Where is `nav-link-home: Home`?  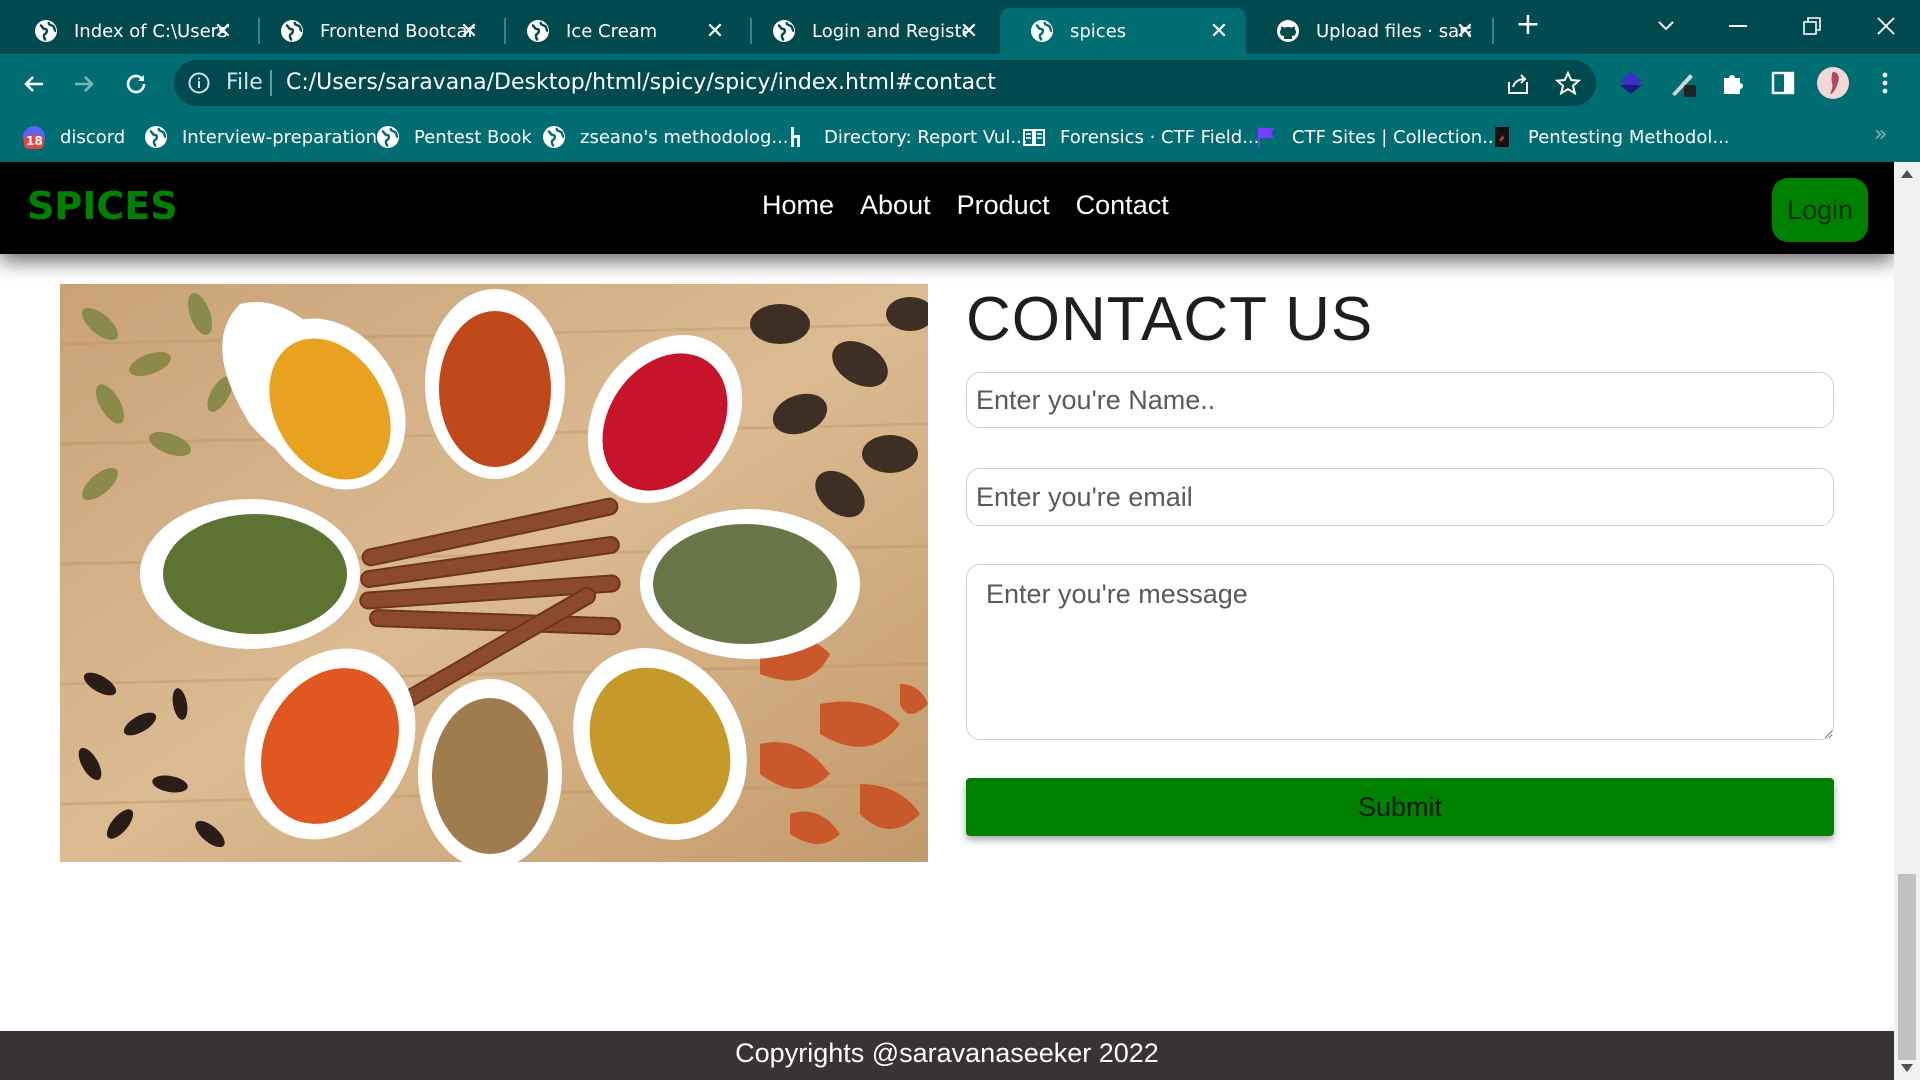
nav-link-home: Home is located at coordinates (798, 205).